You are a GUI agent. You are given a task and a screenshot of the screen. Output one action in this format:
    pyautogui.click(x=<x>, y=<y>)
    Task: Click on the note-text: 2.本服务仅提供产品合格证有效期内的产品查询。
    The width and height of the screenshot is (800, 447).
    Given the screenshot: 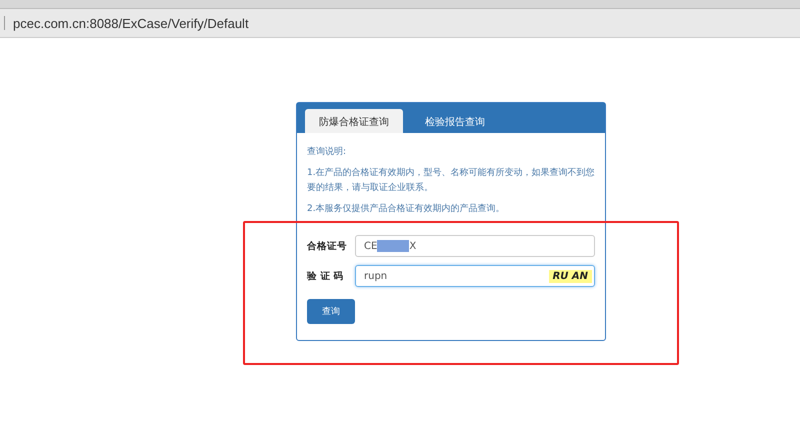 What is the action you would take?
    pyautogui.click(x=406, y=209)
    